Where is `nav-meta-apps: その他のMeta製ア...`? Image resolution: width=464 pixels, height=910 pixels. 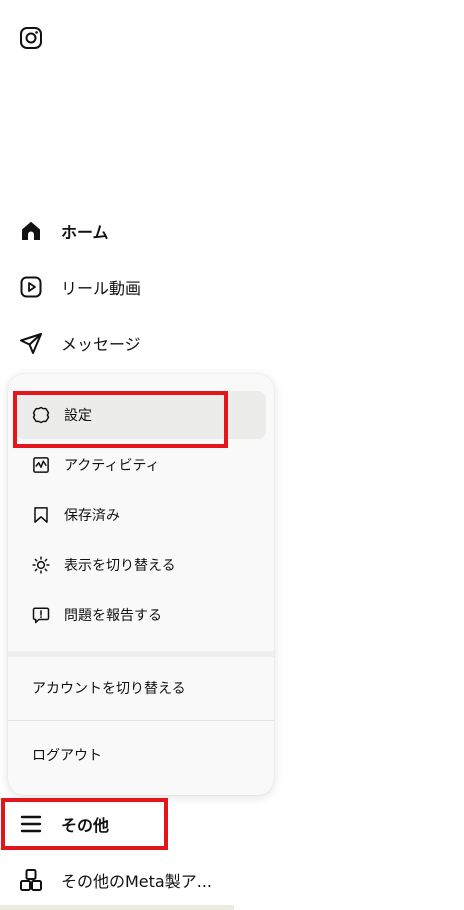
nav-meta-apps: その他のMeta製ア... is located at coordinates (115, 880).